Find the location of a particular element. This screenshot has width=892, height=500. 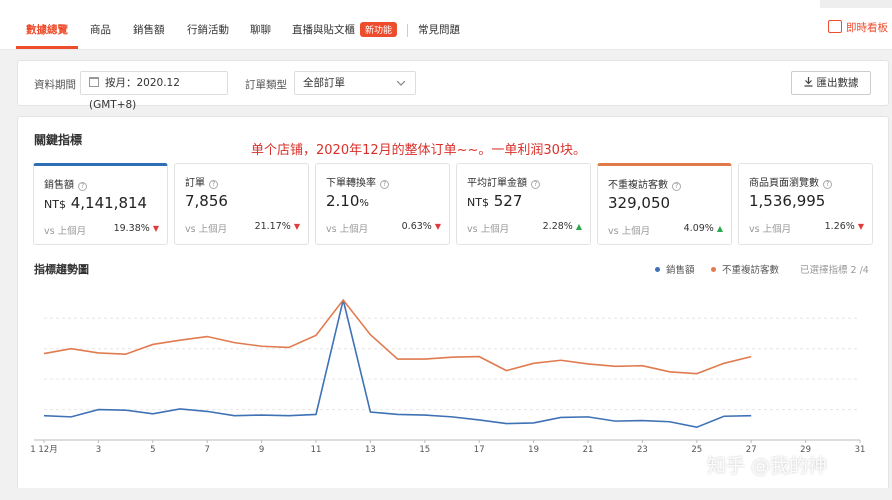

x-tick-label: 23 is located at coordinates (642, 450).